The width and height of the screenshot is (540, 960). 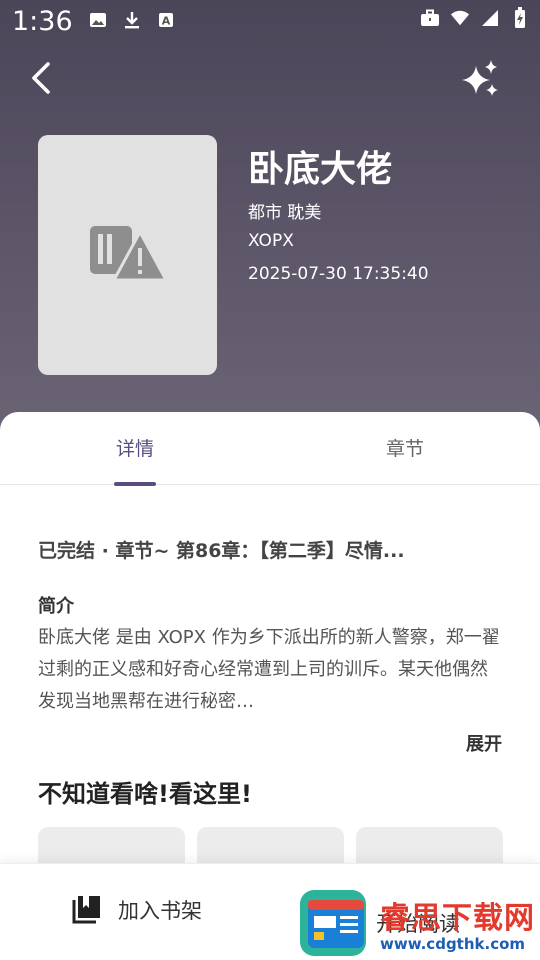 I want to click on bookshelf-icon, so click(x=86, y=910).